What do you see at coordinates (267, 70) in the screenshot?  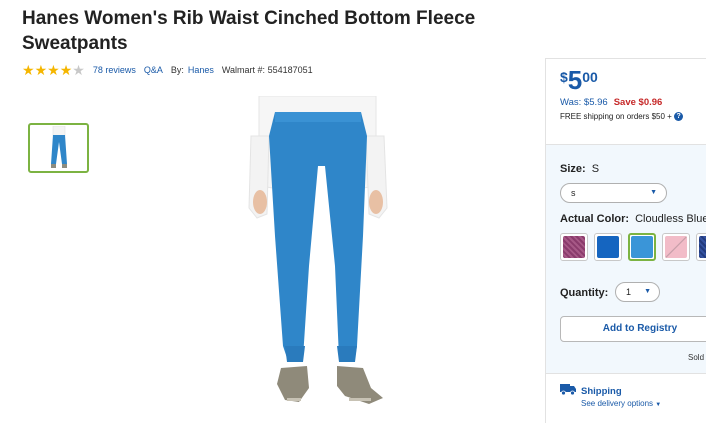 I see `walmart-id: Walmart #: 554187051` at bounding box center [267, 70].